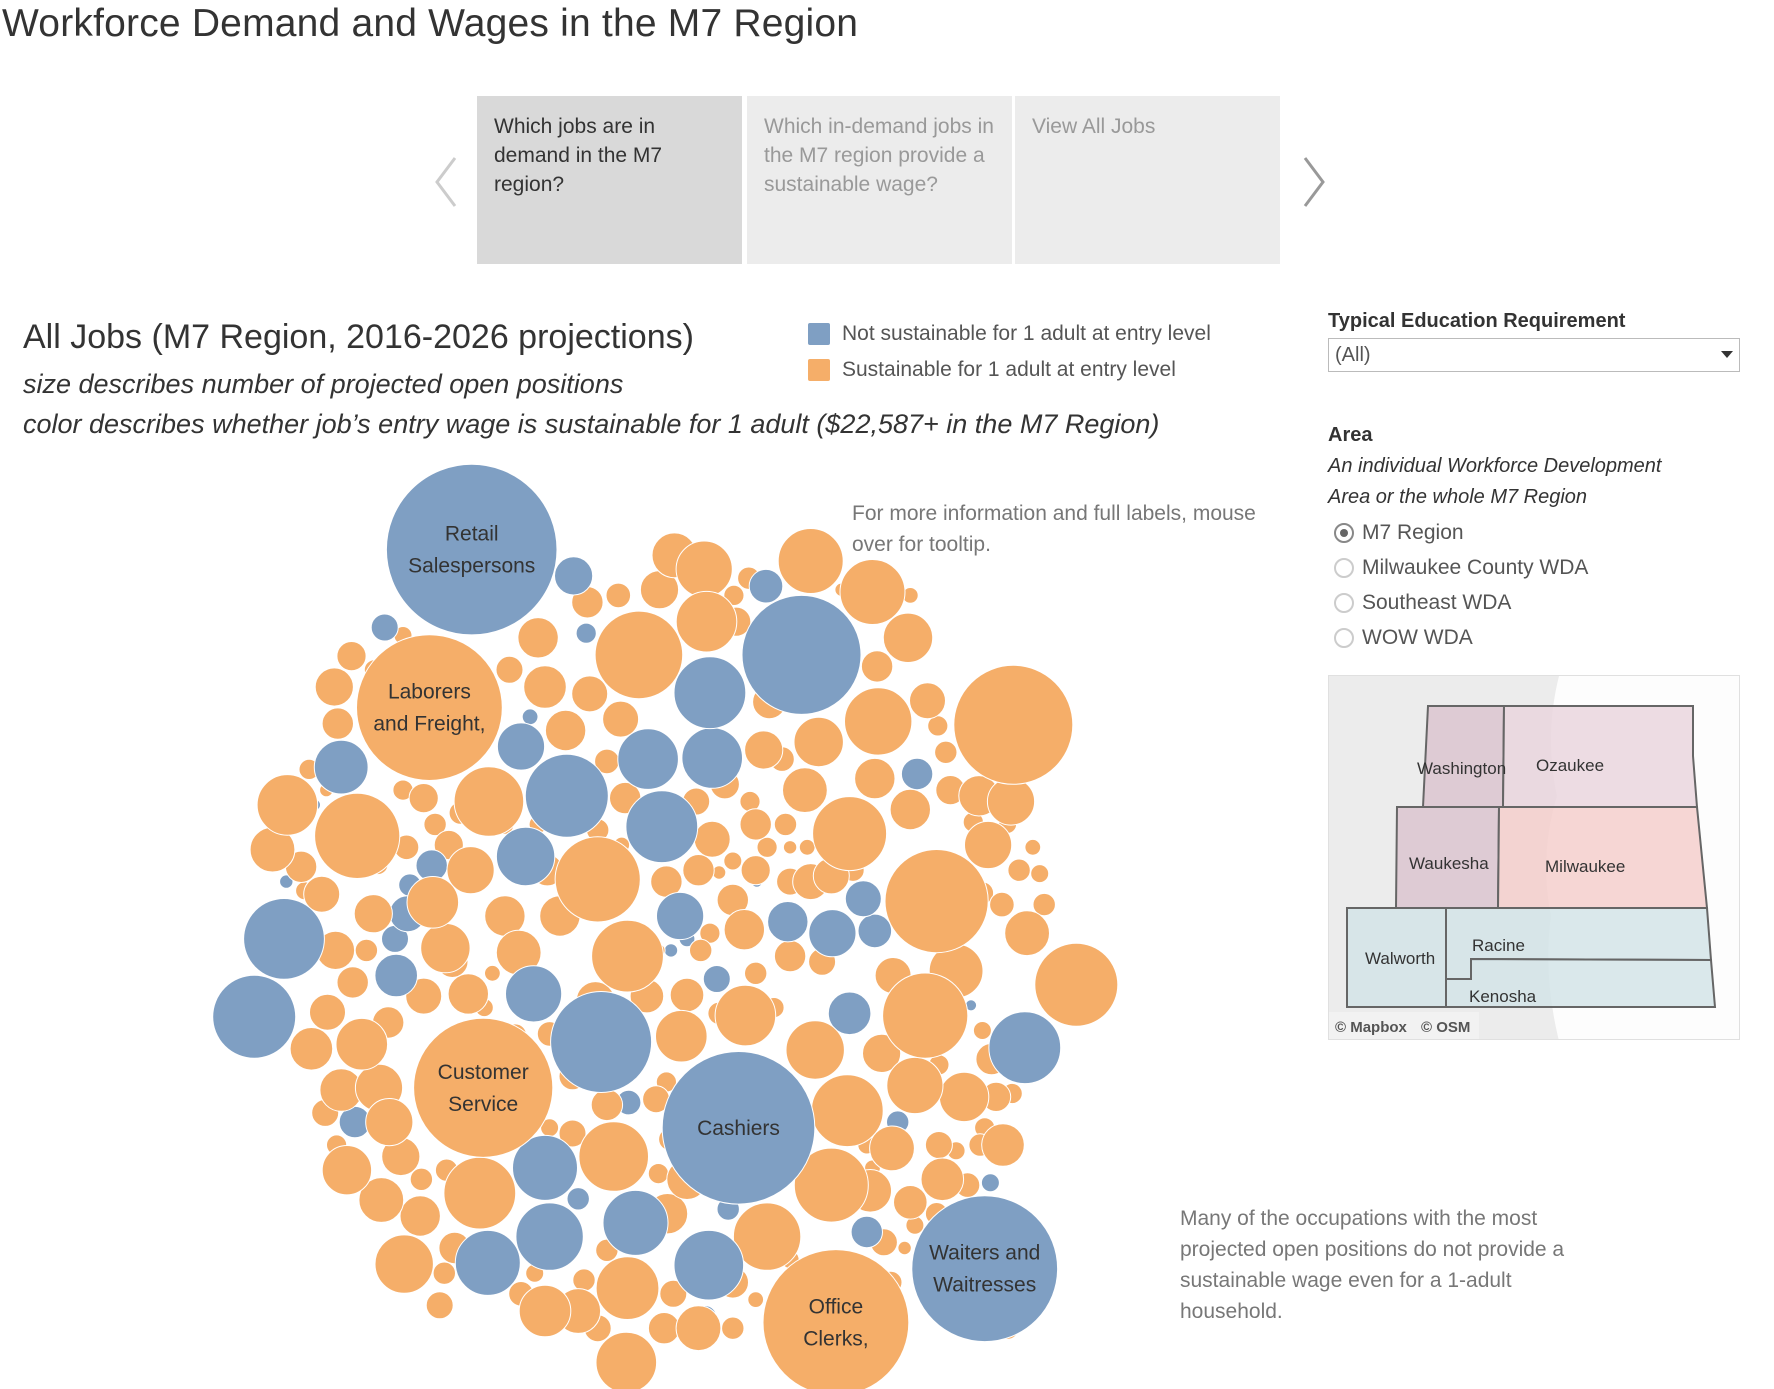 The height and width of the screenshot is (1389, 1774). I want to click on area-option-southeast: Southeast WDA, so click(1422, 603).